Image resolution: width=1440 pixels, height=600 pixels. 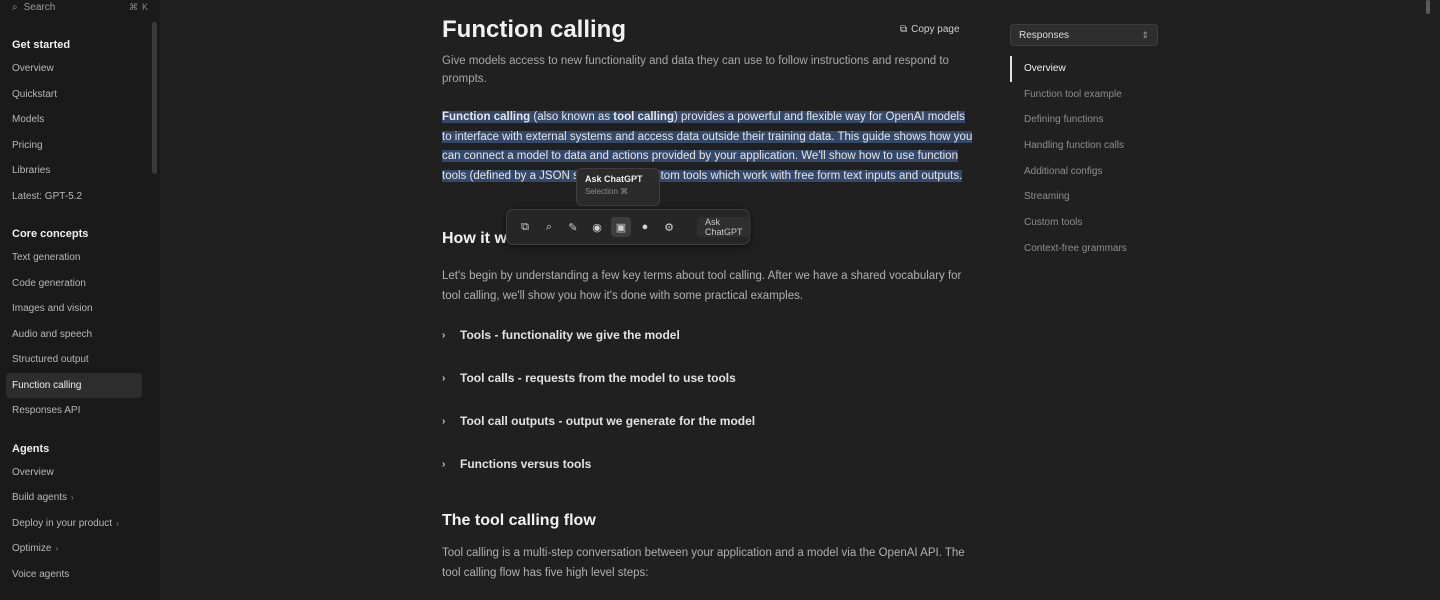 What do you see at coordinates (133, 6) in the screenshot?
I see `shortcut-key: ⌘` at bounding box center [133, 6].